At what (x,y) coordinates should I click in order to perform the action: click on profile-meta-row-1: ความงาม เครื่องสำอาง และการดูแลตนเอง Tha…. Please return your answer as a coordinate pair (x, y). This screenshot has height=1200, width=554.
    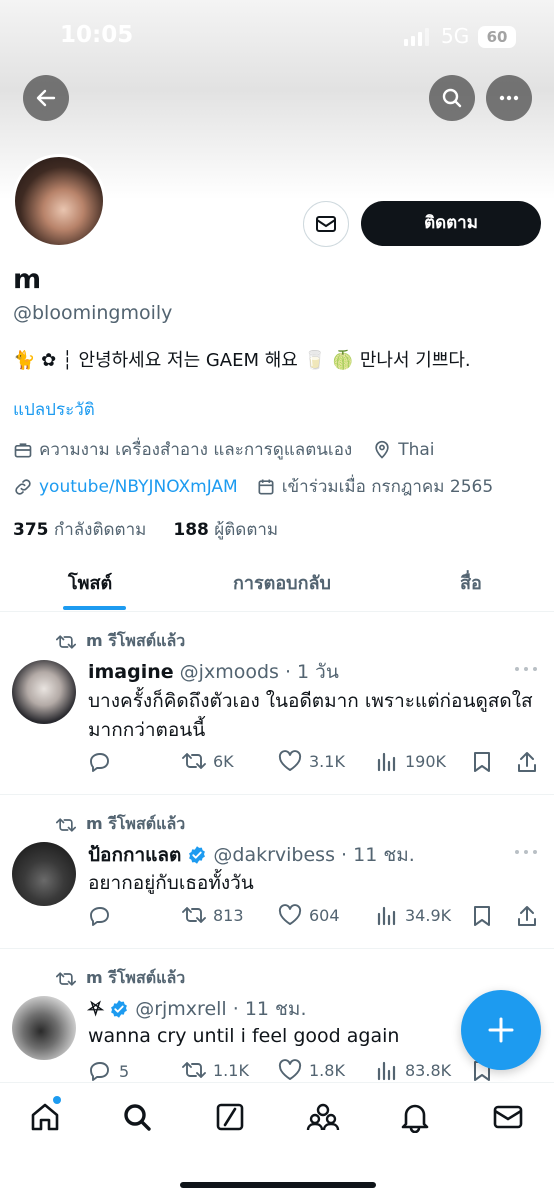
    Looking at the image, I should click on (224, 449).